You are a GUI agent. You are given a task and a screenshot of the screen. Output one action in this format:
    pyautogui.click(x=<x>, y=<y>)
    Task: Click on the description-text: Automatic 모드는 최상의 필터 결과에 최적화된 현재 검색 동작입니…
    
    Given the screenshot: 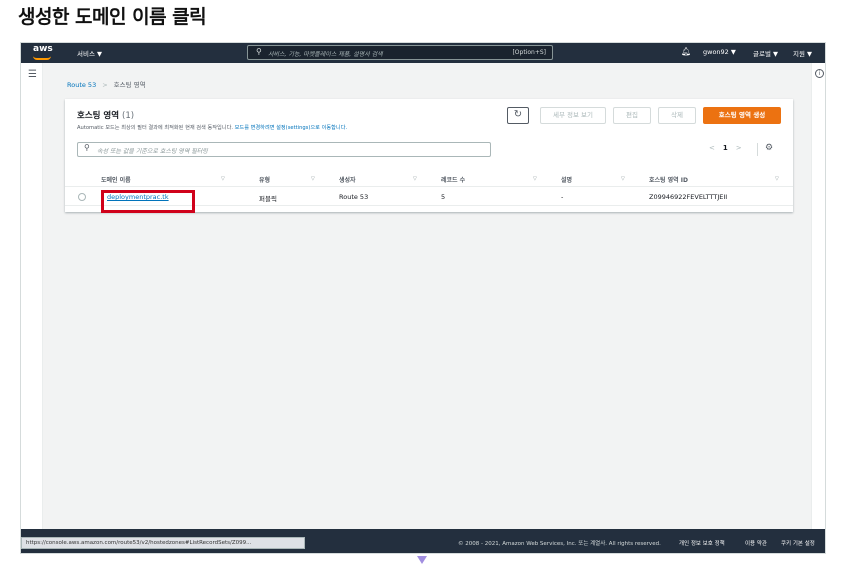 What is the action you would take?
    pyautogui.click(x=155, y=128)
    